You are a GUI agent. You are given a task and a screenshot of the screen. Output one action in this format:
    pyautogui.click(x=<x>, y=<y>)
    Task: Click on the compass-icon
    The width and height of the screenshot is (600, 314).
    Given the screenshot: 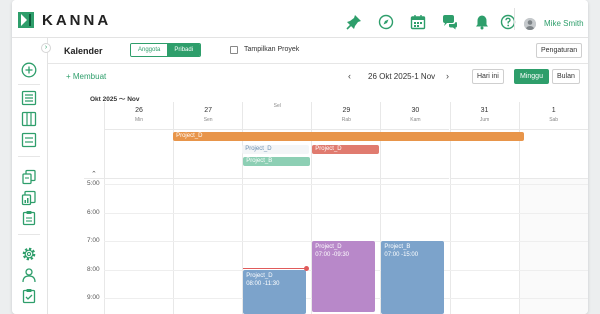 What is the action you would take?
    pyautogui.click(x=386, y=22)
    